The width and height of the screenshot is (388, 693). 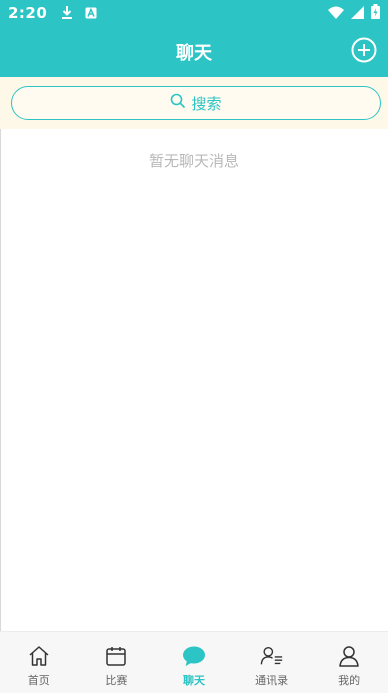 I want to click on search-icon, so click(x=178, y=103).